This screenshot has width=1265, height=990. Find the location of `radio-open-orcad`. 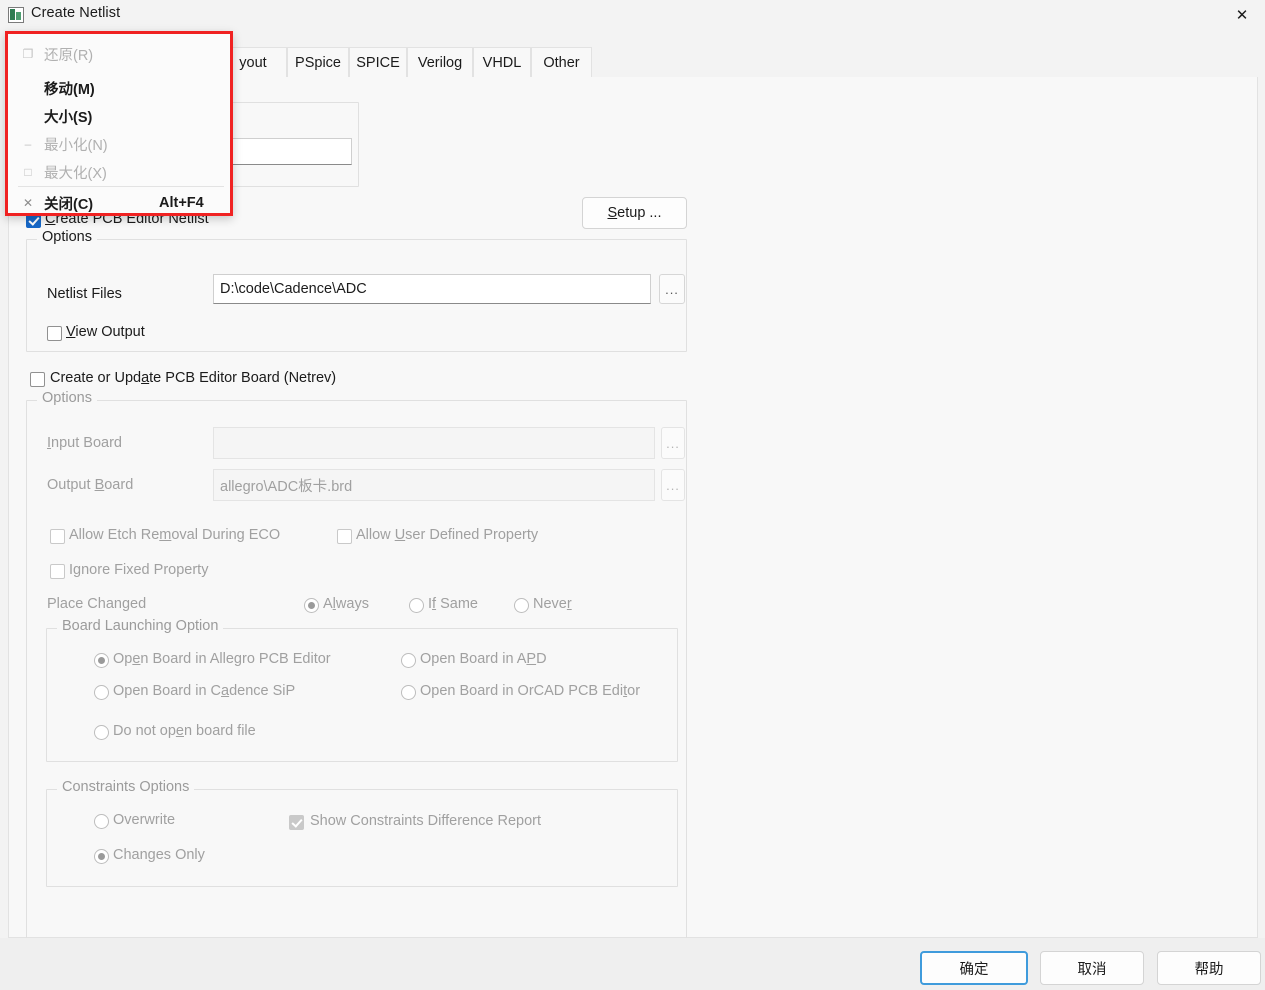

radio-open-orcad is located at coordinates (408, 692).